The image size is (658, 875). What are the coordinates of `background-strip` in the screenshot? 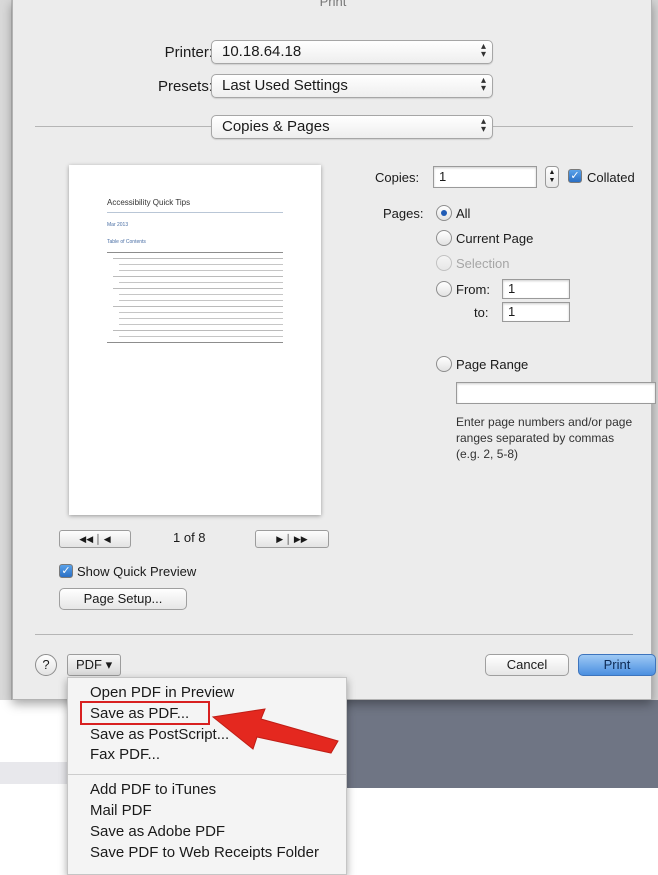 It's located at (35, 773).